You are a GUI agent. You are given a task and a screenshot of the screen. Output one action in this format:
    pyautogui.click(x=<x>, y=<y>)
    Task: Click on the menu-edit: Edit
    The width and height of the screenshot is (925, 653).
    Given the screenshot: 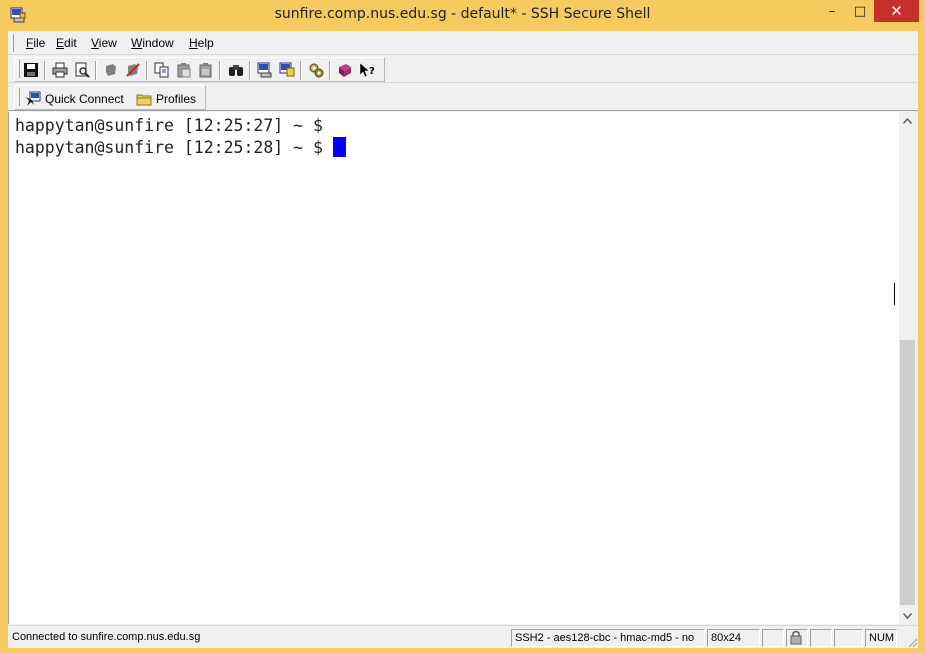 What is the action you would take?
    pyautogui.click(x=66, y=43)
    